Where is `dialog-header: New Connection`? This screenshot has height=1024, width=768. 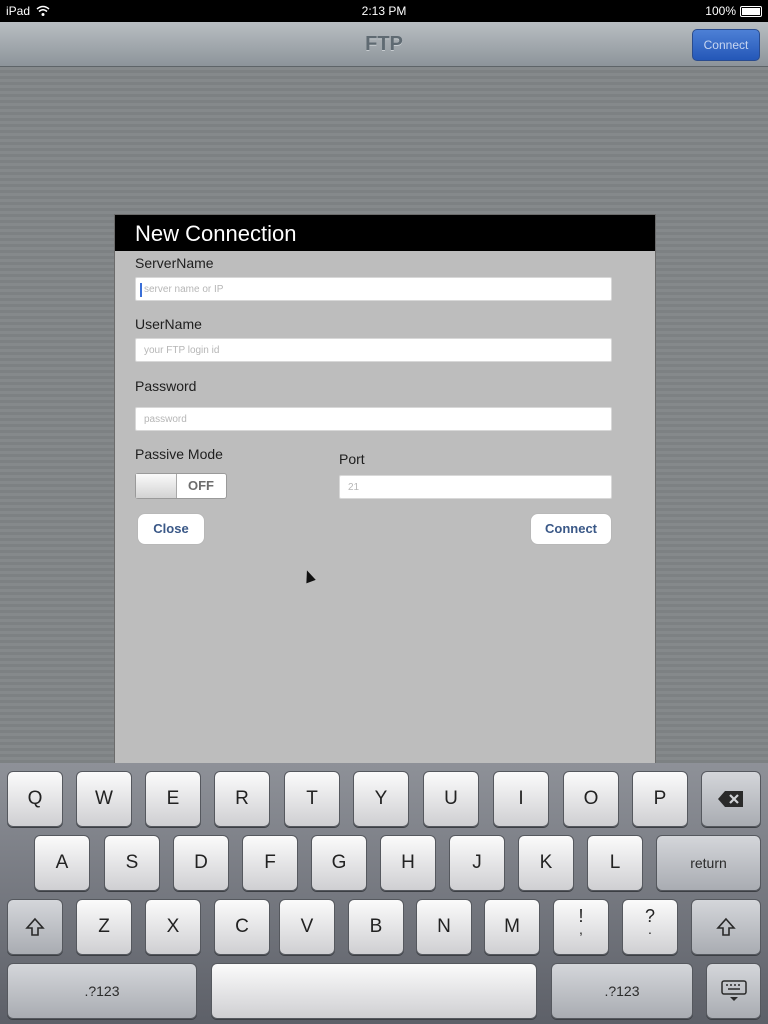
dialog-header: New Connection is located at coordinates (385, 233).